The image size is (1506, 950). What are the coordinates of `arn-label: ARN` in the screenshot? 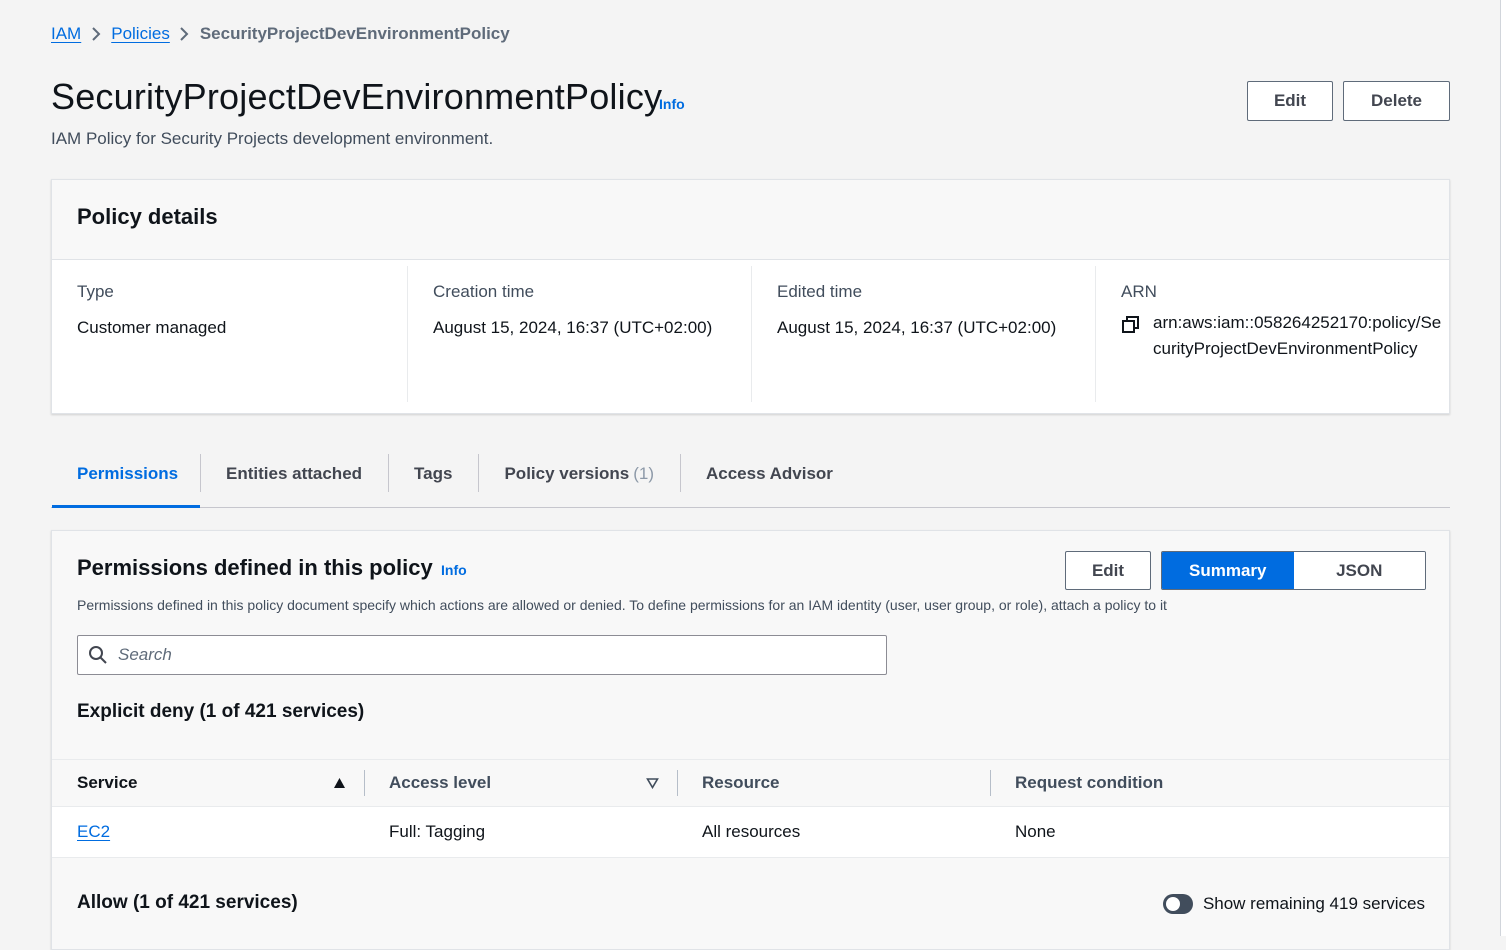 It's located at (1139, 291).